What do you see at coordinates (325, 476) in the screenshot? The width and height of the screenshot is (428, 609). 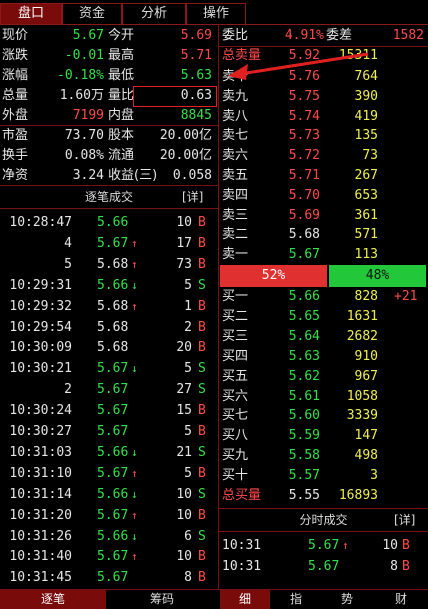 I see `buy-level-row: 买十 5.57 3` at bounding box center [325, 476].